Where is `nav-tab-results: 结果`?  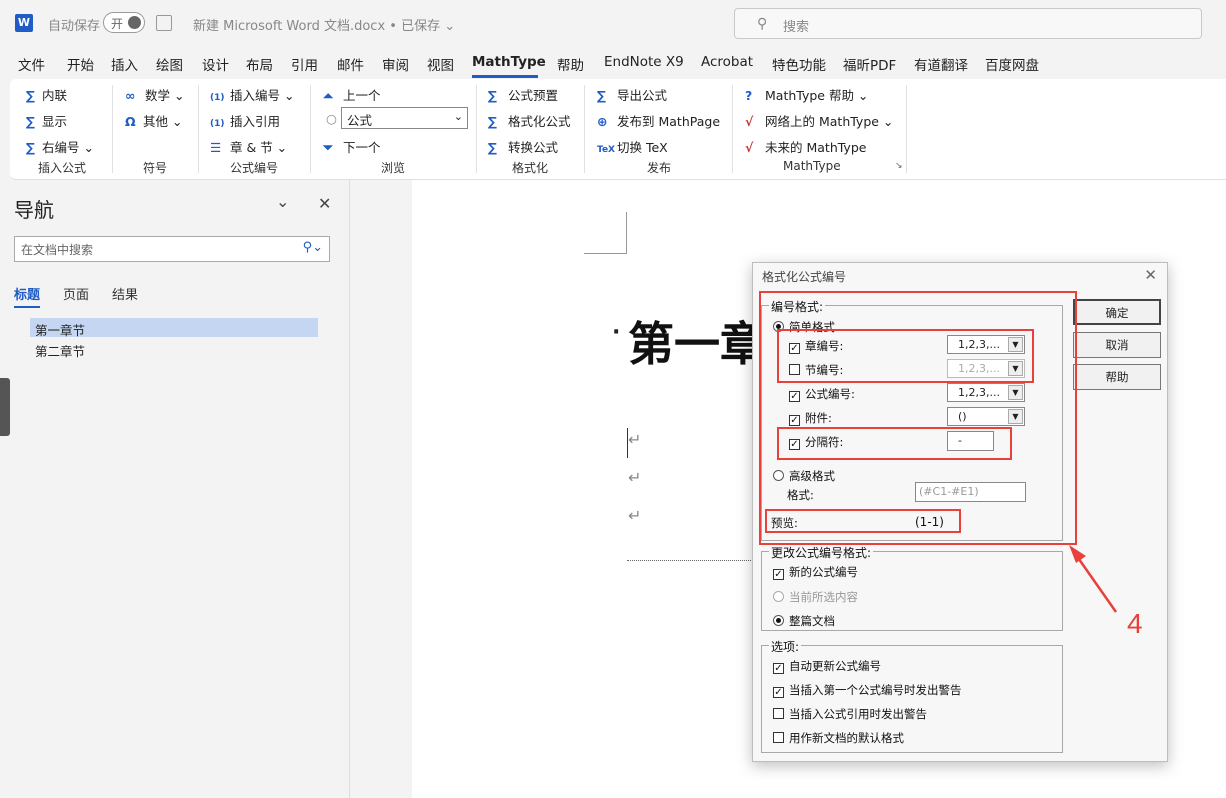
nav-tab-results: 结果 is located at coordinates (125, 293).